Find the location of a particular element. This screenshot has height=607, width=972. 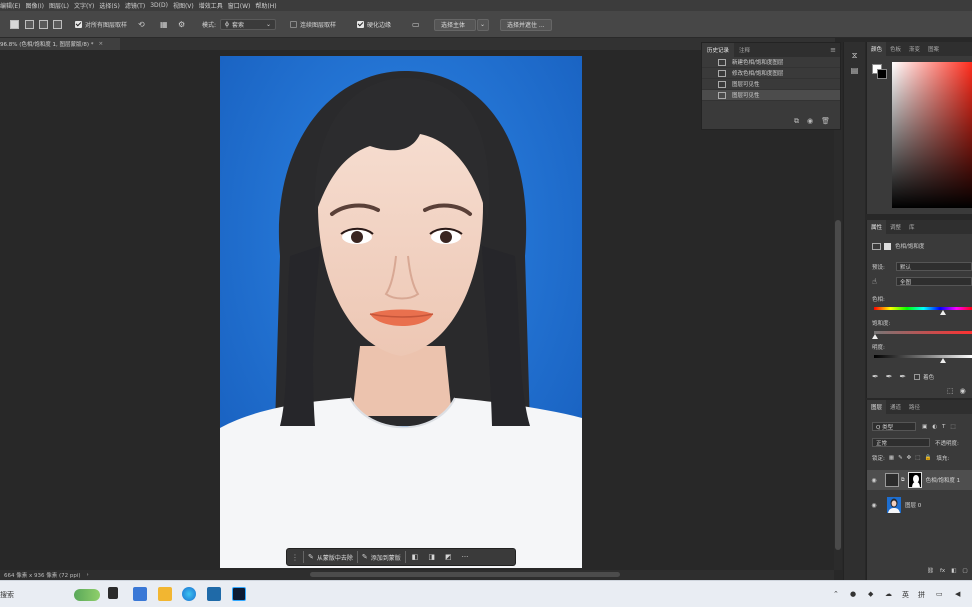

color-picker-field is located at coordinates (932, 135).